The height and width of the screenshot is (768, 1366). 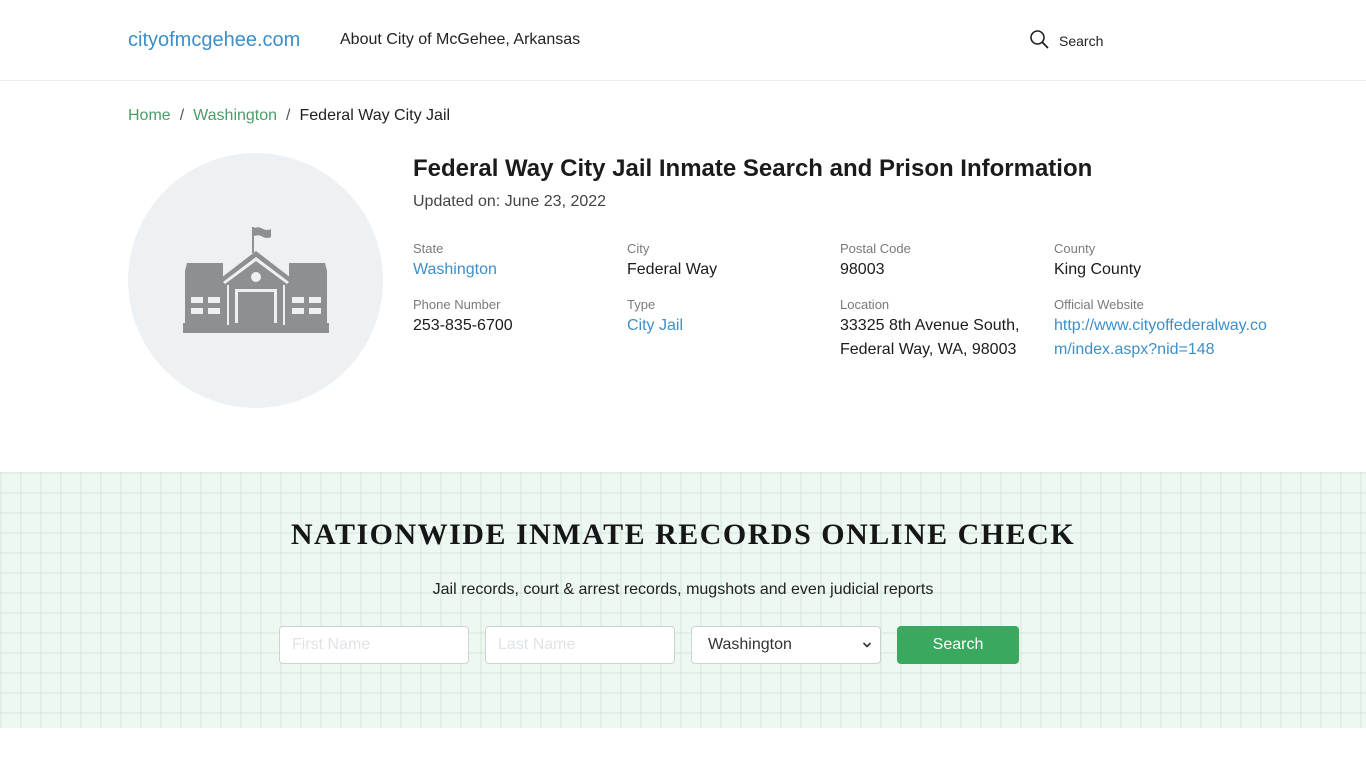 What do you see at coordinates (1163, 261) in the screenshot?
I see `info-county: County King County` at bounding box center [1163, 261].